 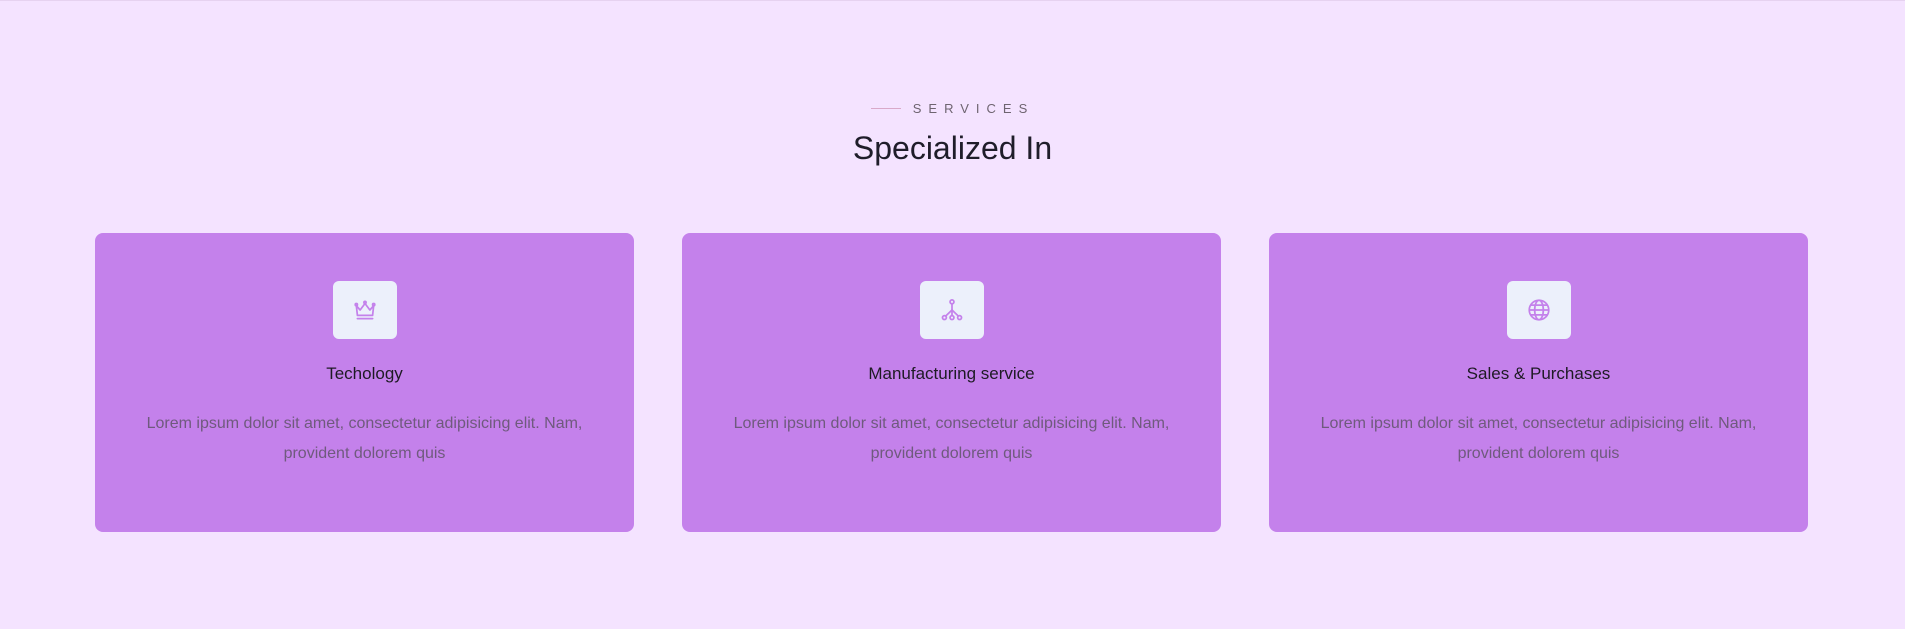 I want to click on section-eyebrow: SERVICES, so click(x=952, y=106).